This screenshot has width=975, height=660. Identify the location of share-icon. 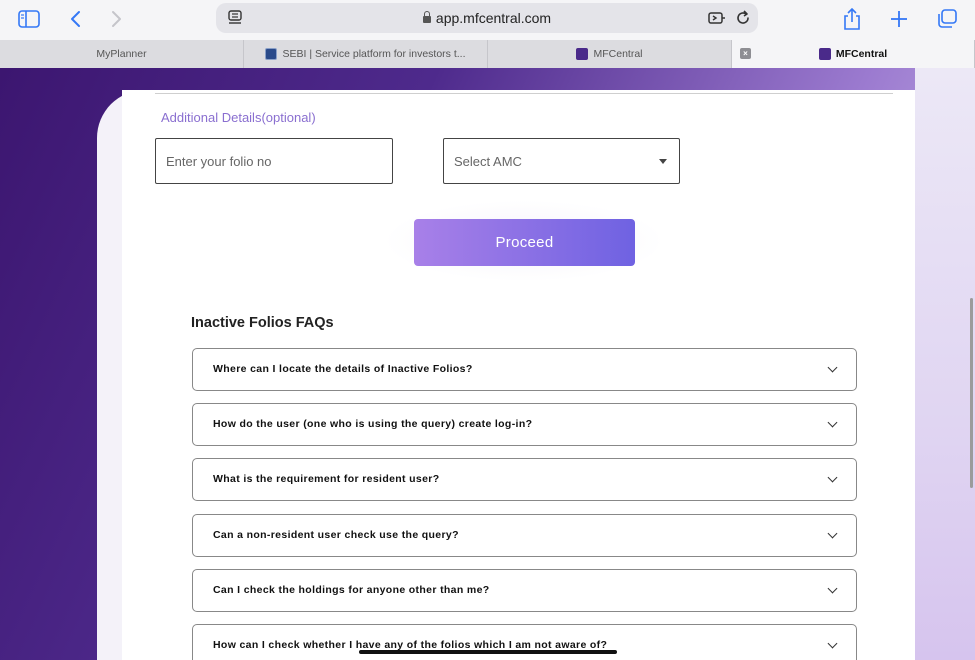
(852, 19).